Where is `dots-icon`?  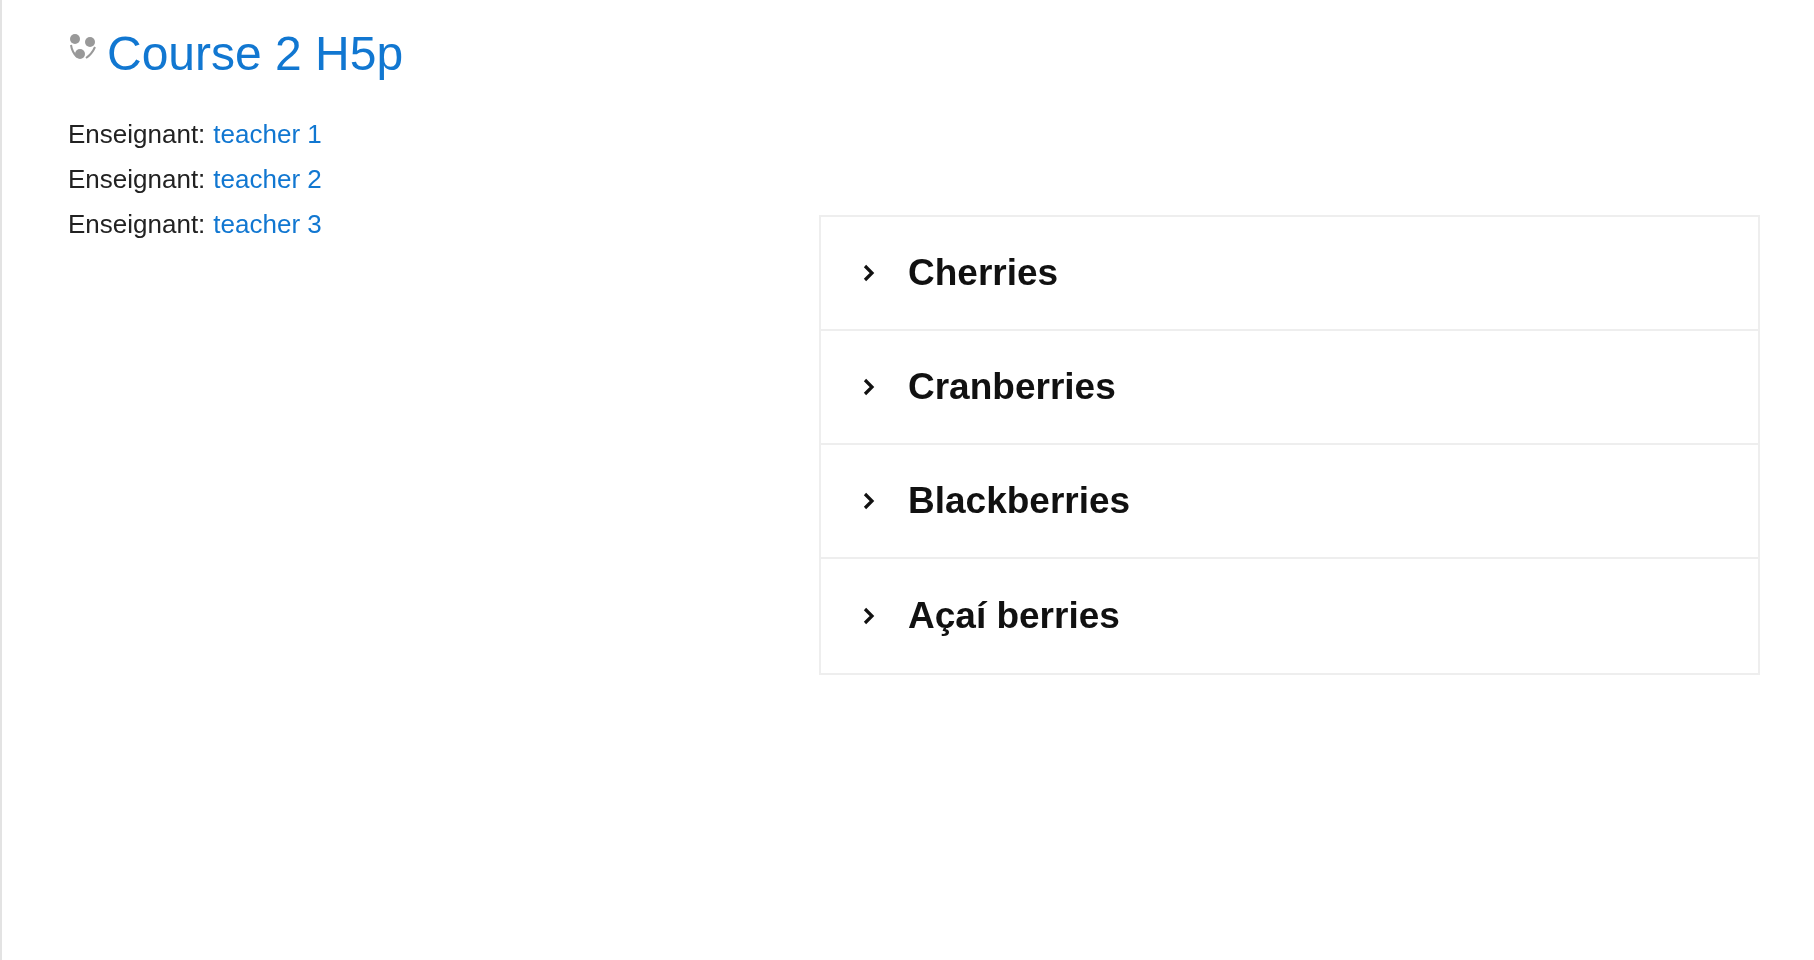 dots-icon is located at coordinates (83, 47).